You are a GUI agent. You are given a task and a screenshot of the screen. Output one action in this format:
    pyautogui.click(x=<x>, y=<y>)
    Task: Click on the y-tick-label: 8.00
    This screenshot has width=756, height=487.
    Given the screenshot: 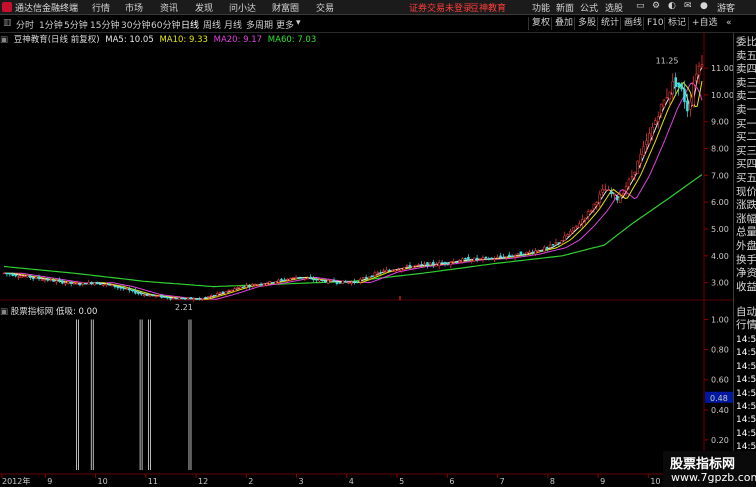 What is the action you would take?
    pyautogui.click(x=720, y=149)
    